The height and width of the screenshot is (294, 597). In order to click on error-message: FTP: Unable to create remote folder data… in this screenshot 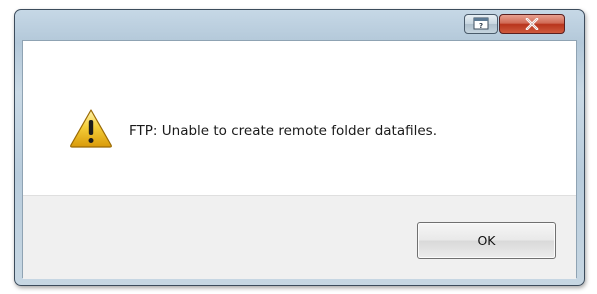, I will do `click(283, 131)`.